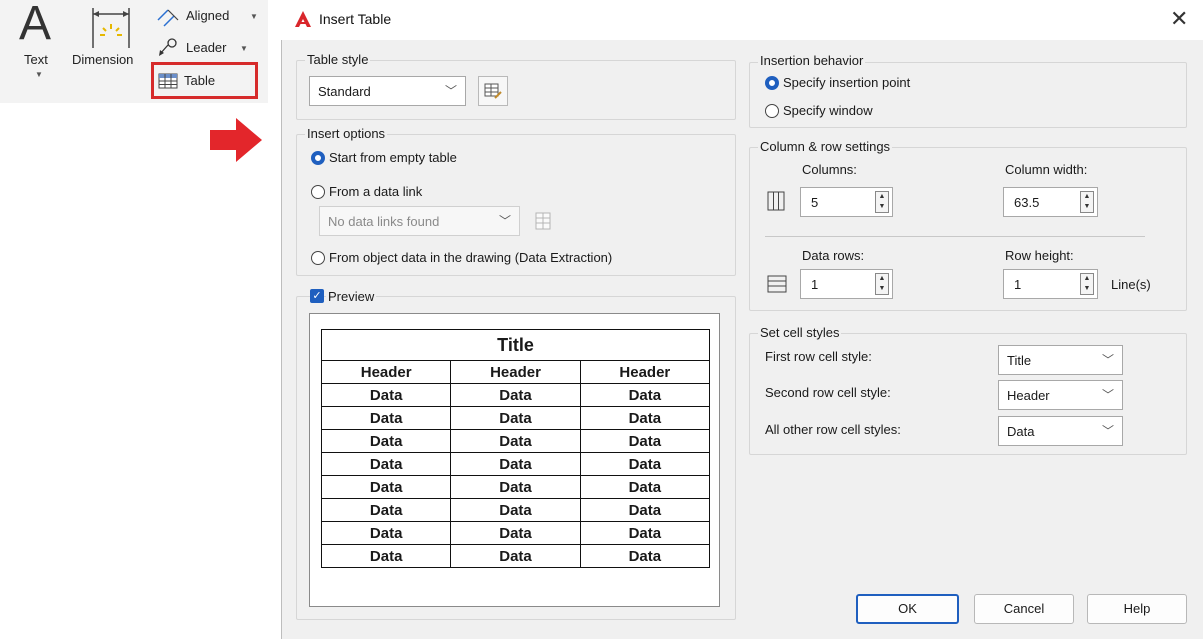 This screenshot has height=639, width=1203. I want to click on insert-options-label: Insert options, so click(346, 133).